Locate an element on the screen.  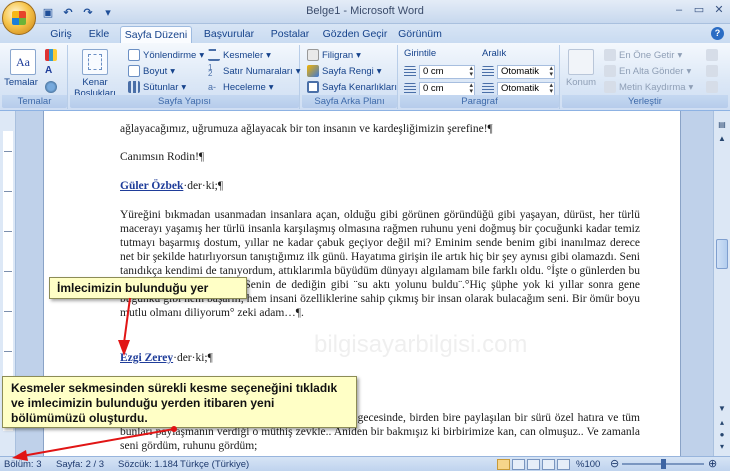
send-back-icon is located at coordinates (610, 71).